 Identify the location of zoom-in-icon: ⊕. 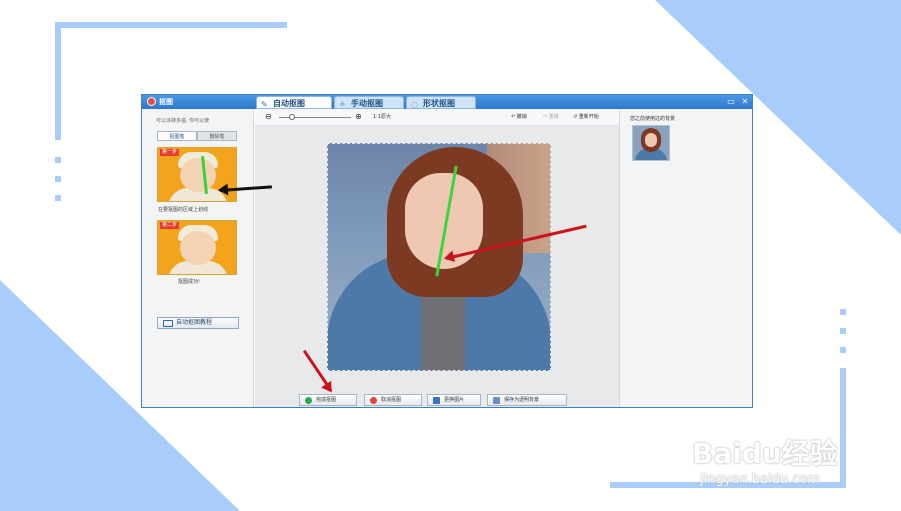
(358, 116).